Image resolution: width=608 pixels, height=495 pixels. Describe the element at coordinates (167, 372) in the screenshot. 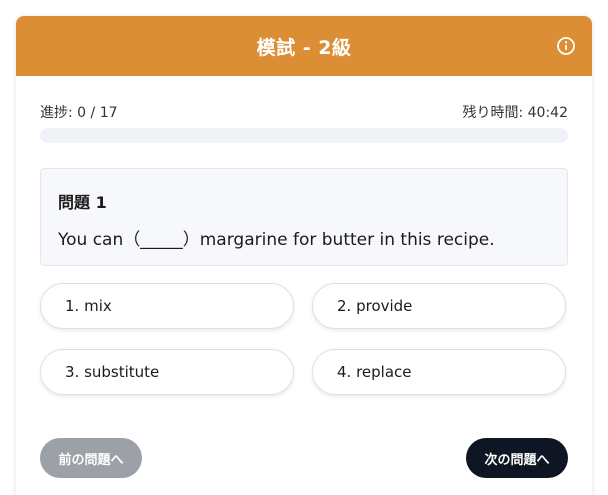

I see `option-3-button: 3. substitute` at that location.